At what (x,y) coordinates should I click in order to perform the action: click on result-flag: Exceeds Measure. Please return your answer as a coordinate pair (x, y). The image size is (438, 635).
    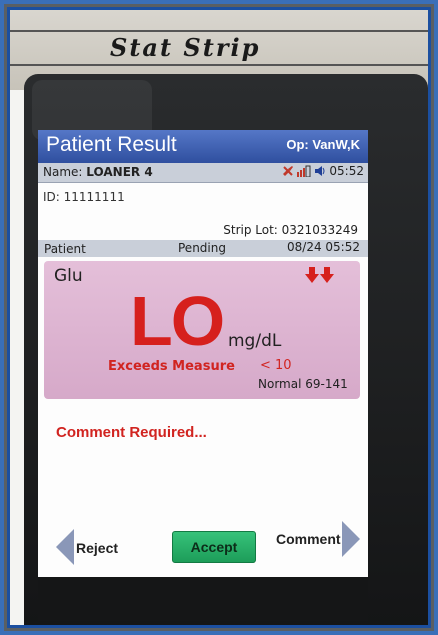
    Looking at the image, I should click on (171, 366).